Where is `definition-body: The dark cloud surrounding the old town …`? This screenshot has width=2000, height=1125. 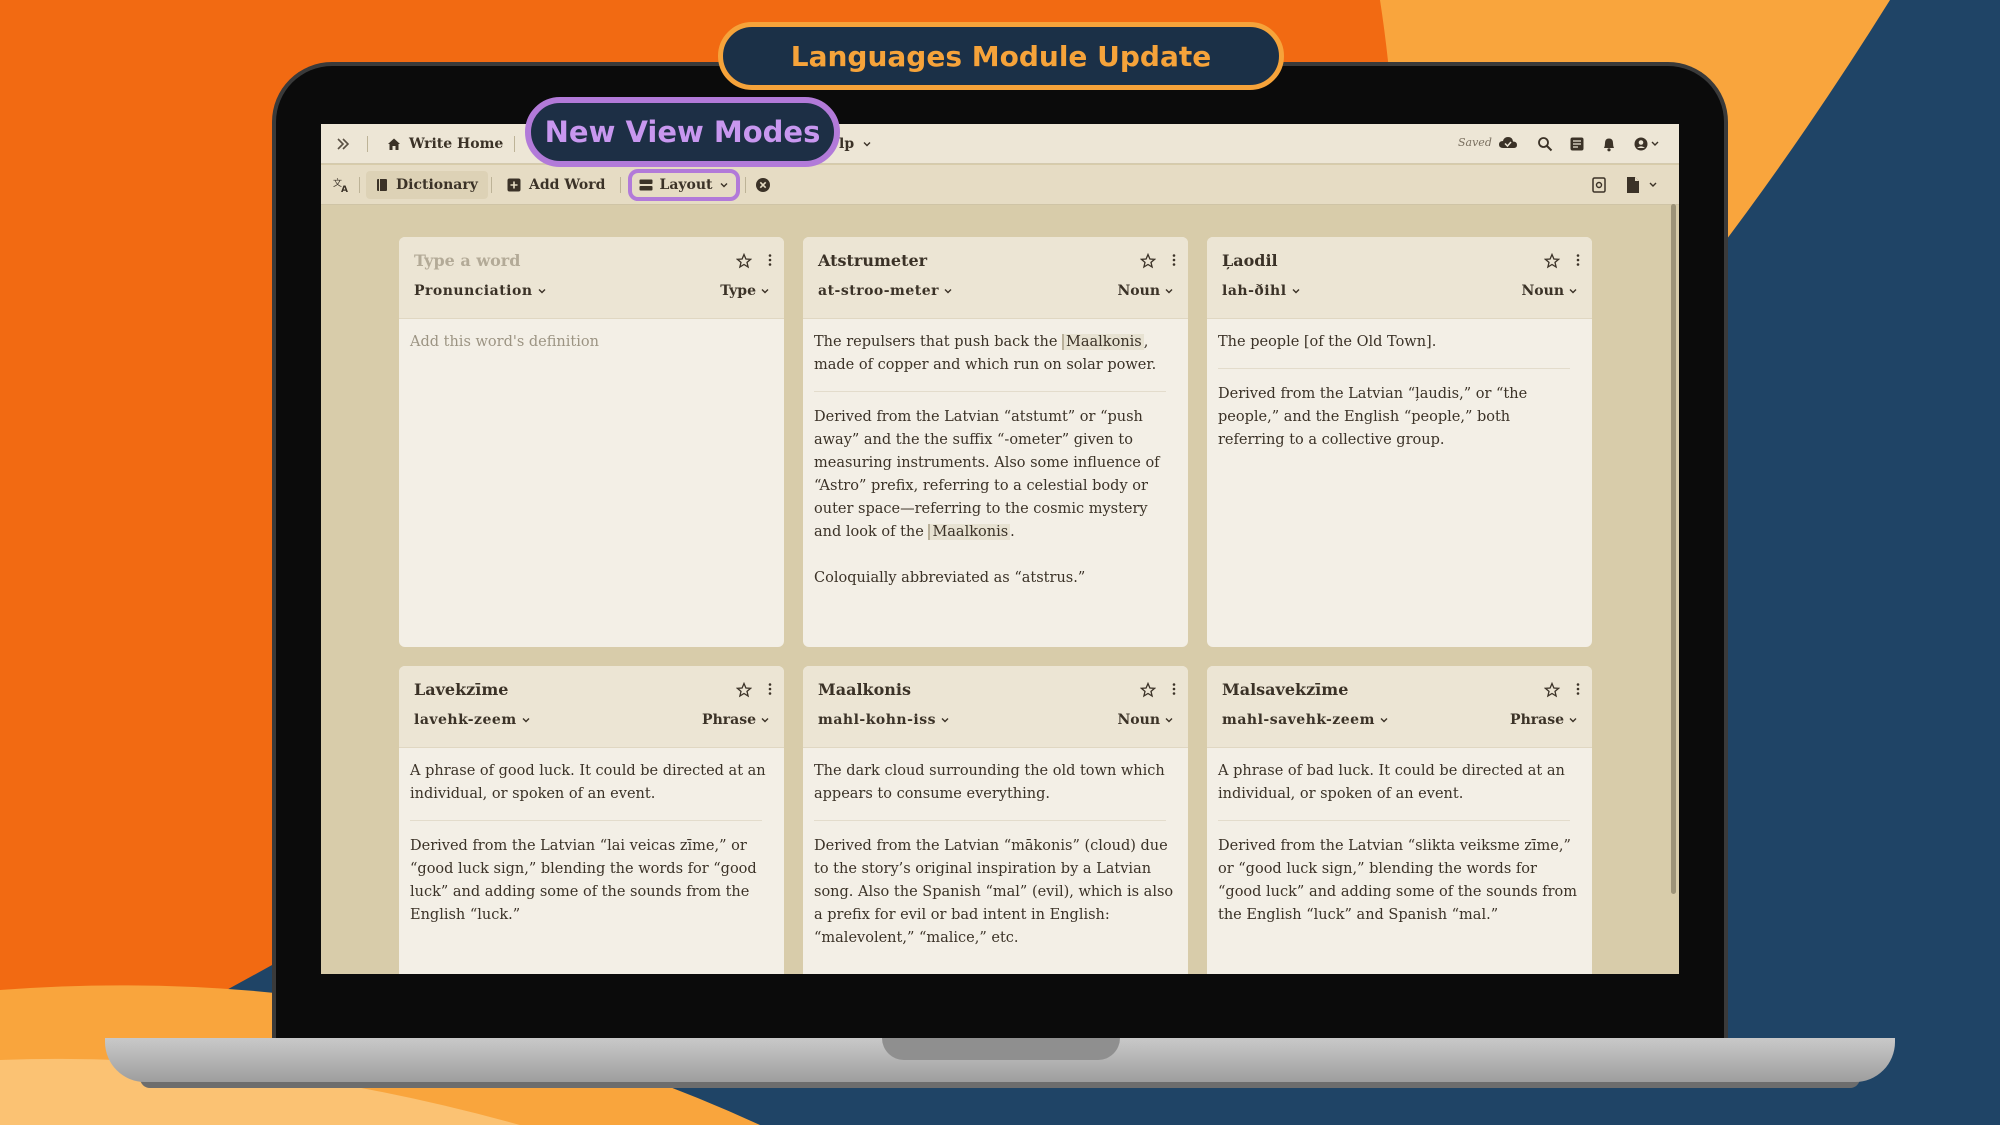
definition-body: The dark cloud surrounding the old town … is located at coordinates (995, 849).